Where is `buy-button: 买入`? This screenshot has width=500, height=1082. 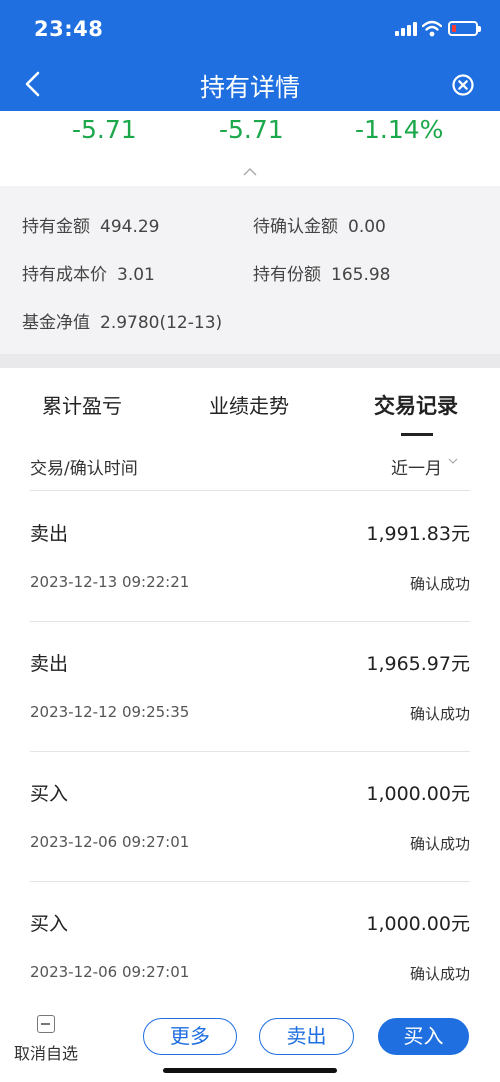
buy-button: 买入 is located at coordinates (423, 1036).